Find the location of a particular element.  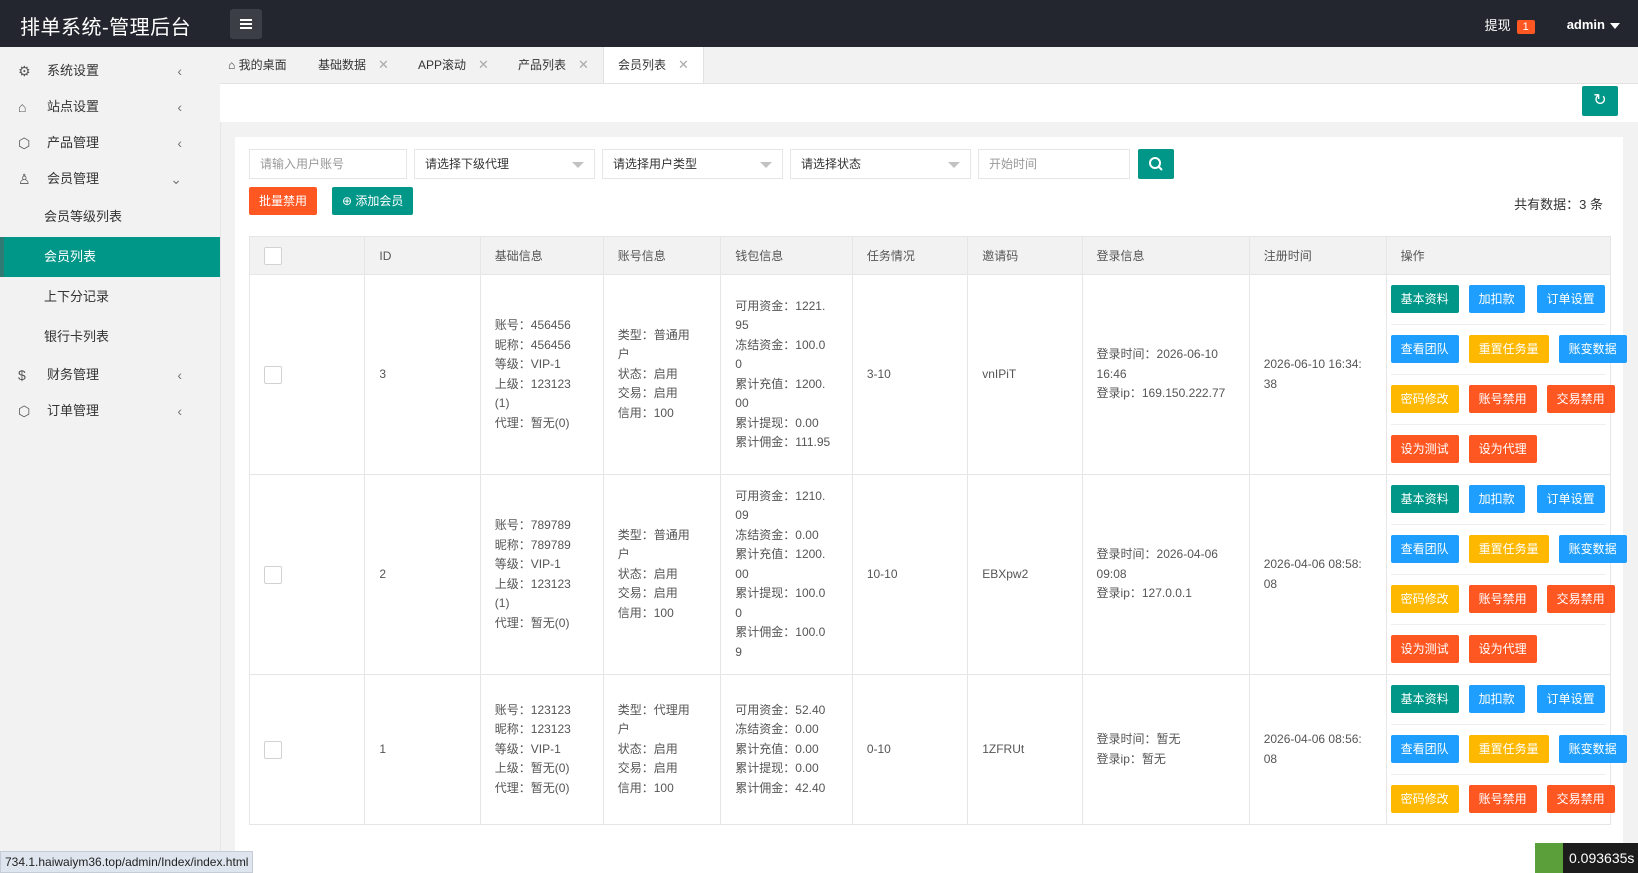

op-line: 设为测试 设为代理 is located at coordinates (1498, 649).